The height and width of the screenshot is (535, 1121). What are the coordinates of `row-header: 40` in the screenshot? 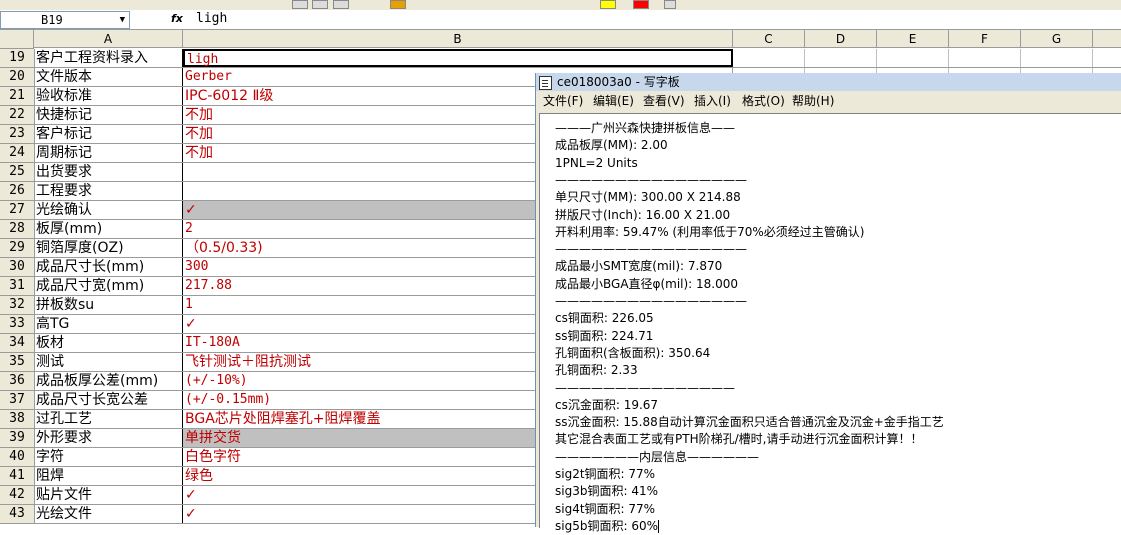 It's located at (17, 457).